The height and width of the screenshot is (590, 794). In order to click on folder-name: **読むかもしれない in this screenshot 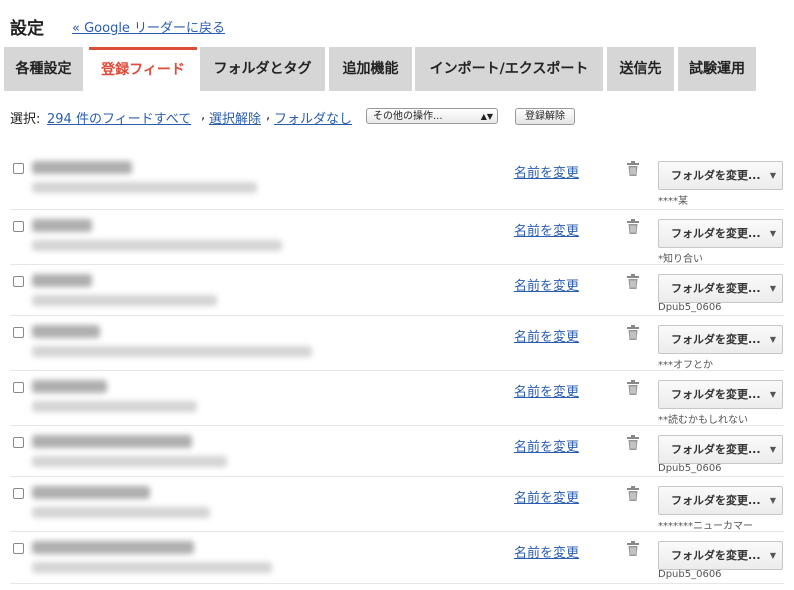, I will do `click(703, 420)`.